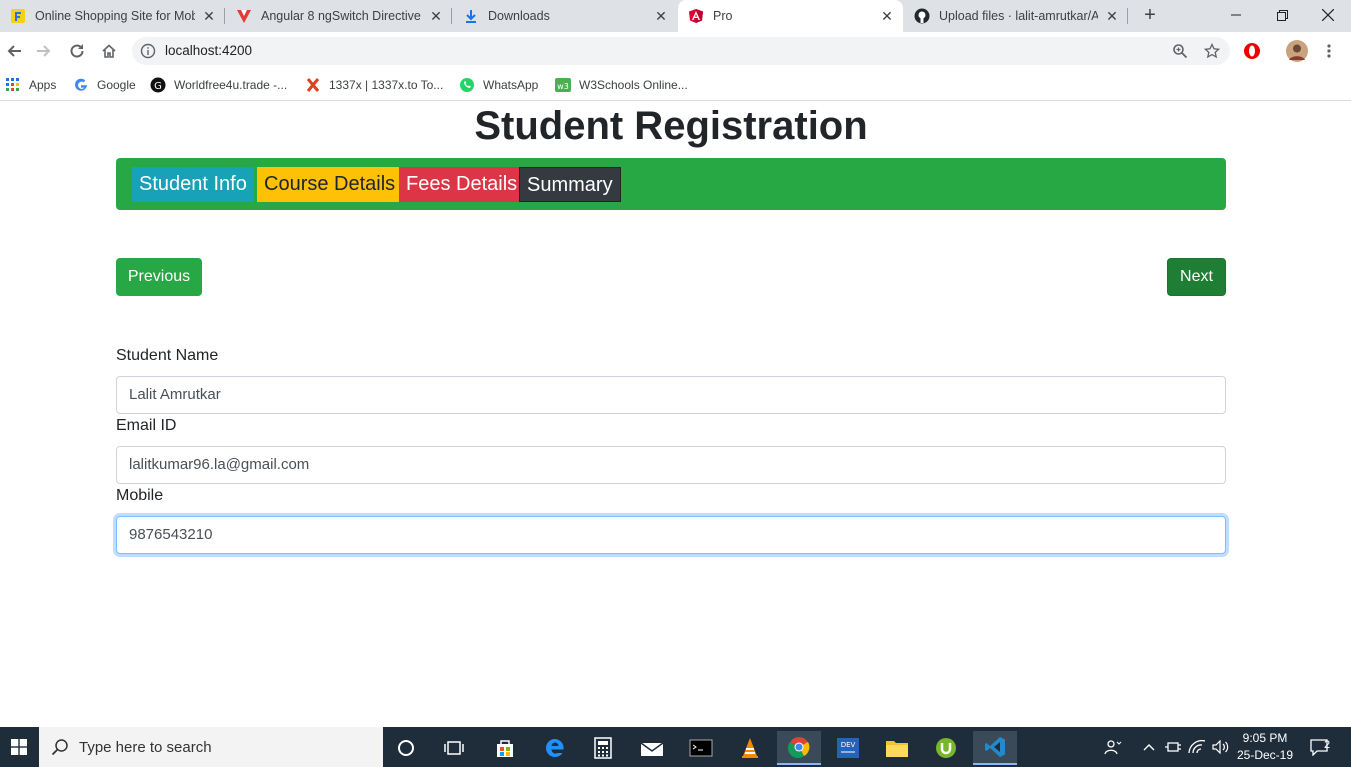 This screenshot has width=1351, height=767. I want to click on bookmark-whatsapp: WhatsApp, so click(498, 85).